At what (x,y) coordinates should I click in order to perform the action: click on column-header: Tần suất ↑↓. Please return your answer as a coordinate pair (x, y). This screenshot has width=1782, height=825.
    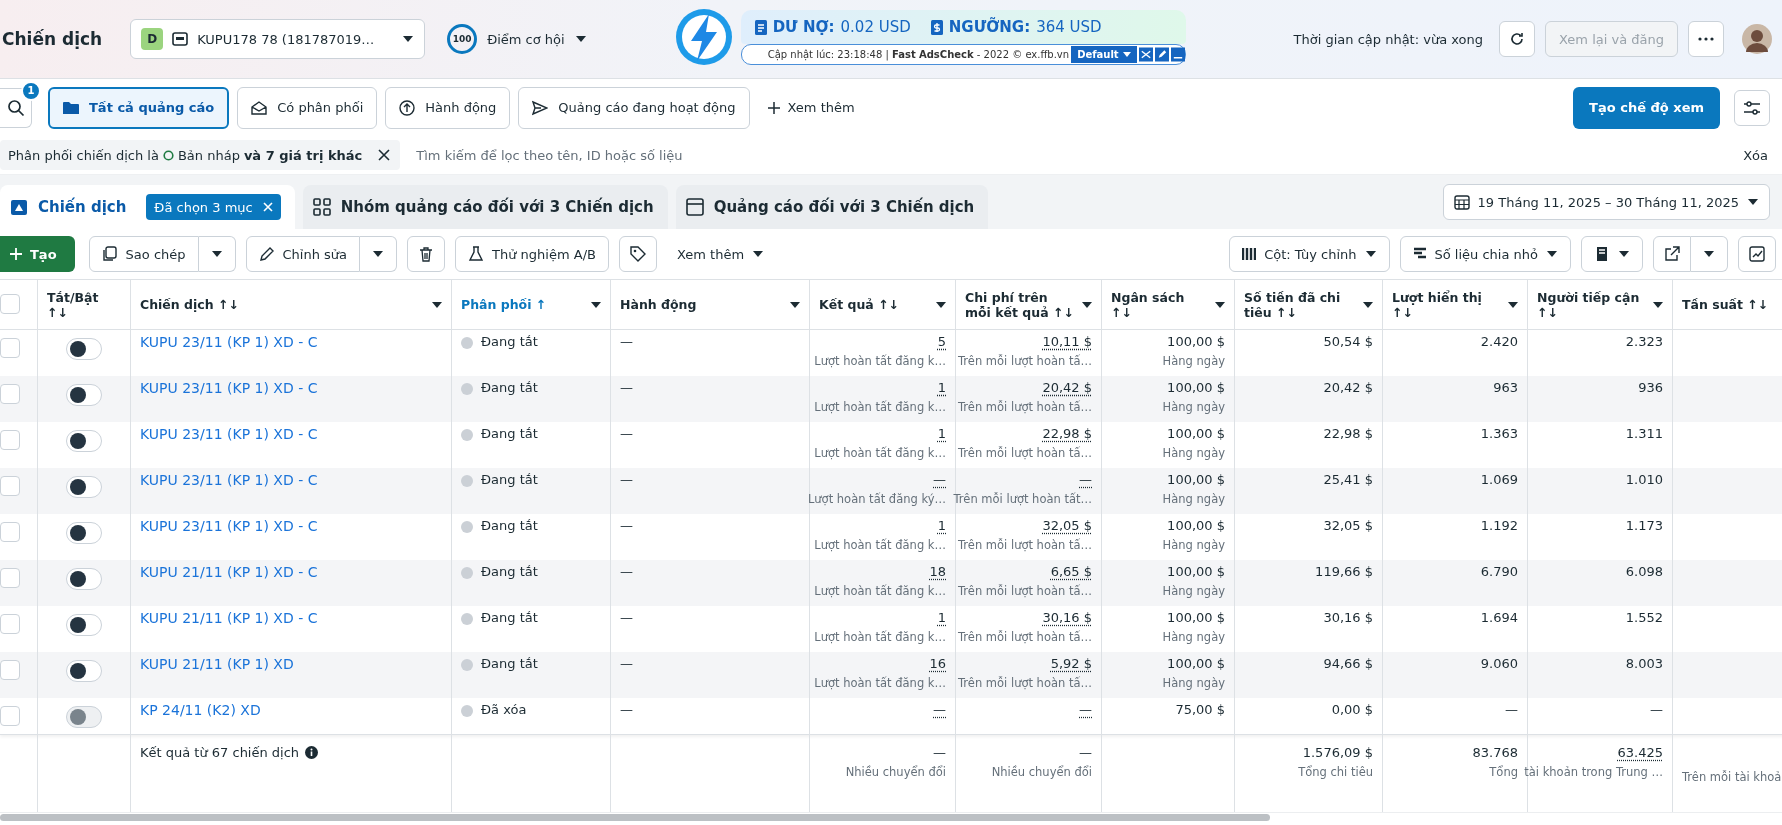
    Looking at the image, I should click on (1727, 304).